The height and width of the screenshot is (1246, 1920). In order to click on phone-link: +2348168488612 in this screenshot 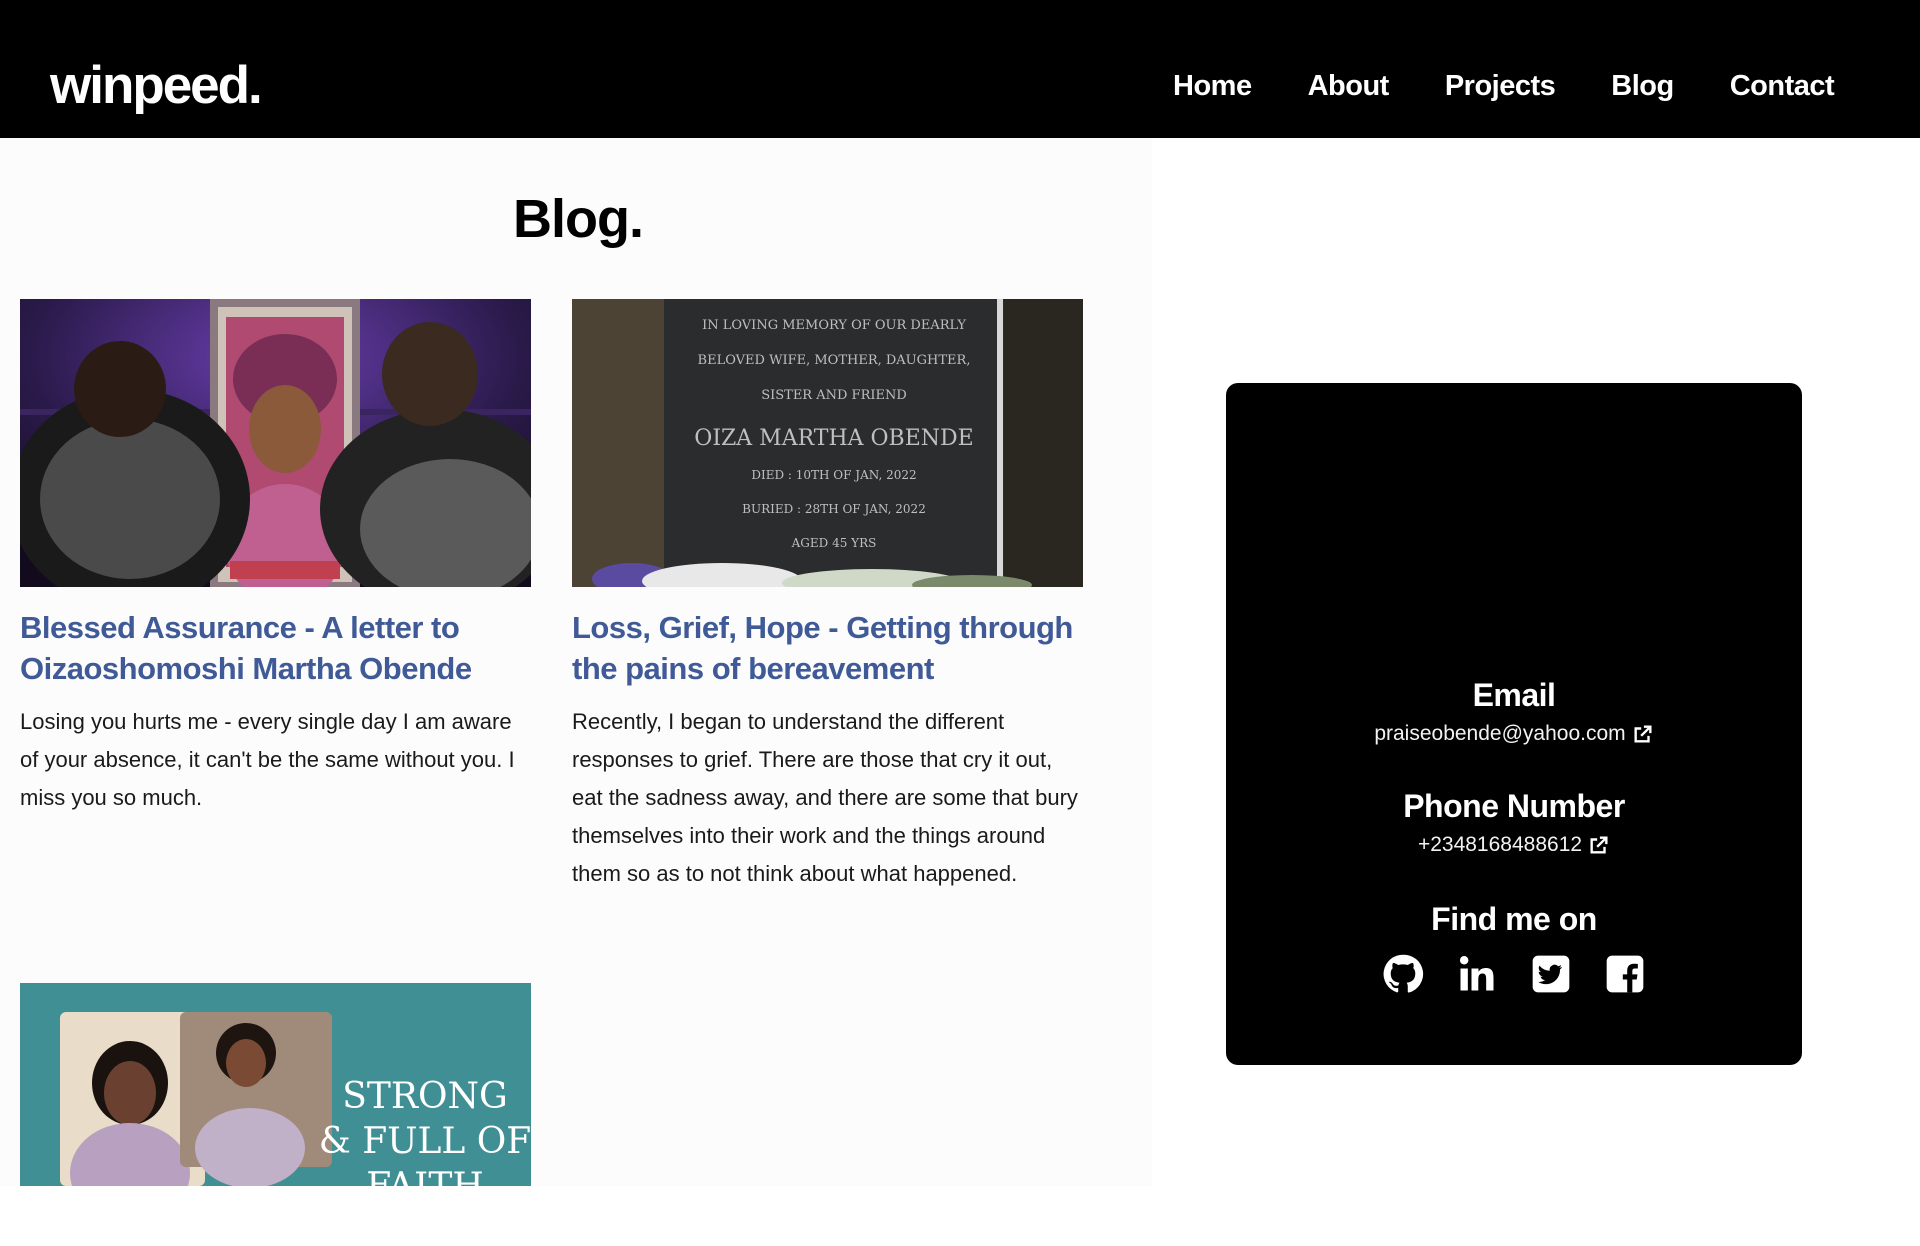, I will do `click(1514, 845)`.